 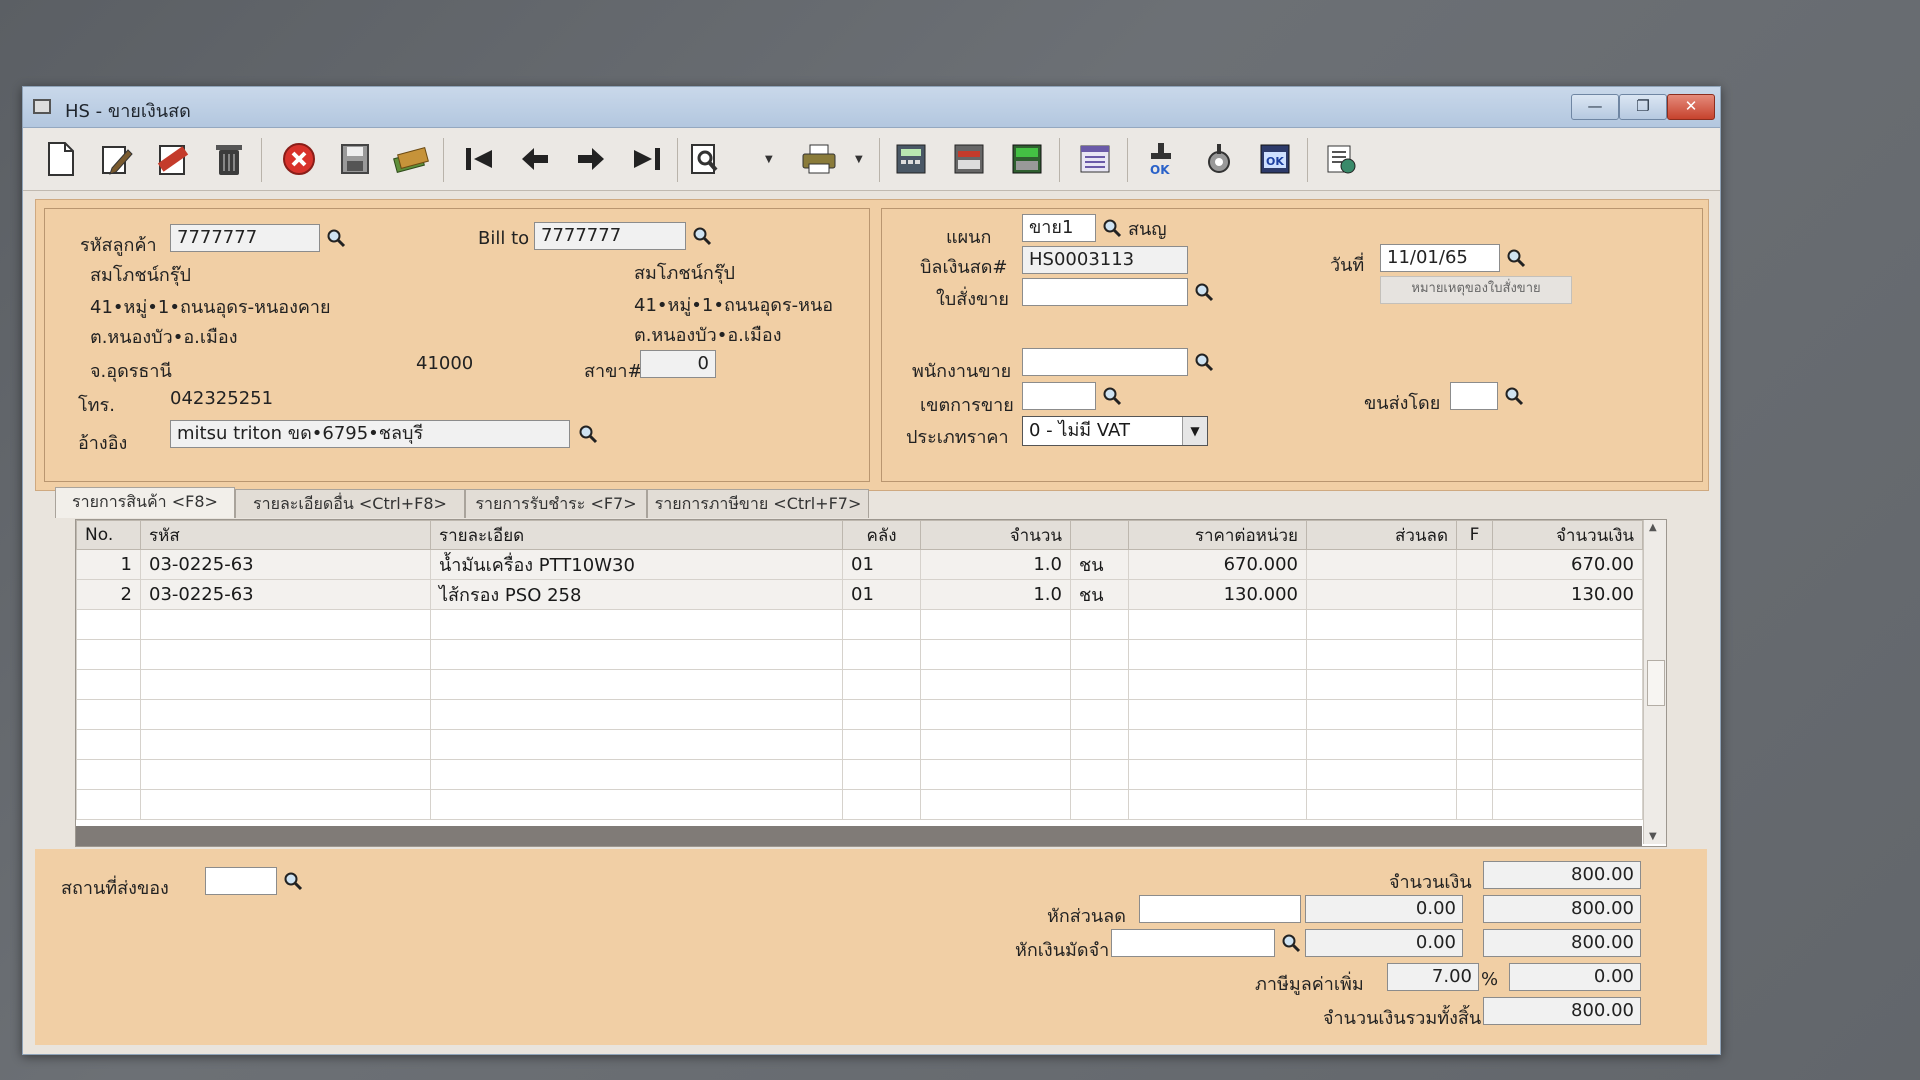 What do you see at coordinates (1204, 362) in the screenshot?
I see `salesman-search-icon` at bounding box center [1204, 362].